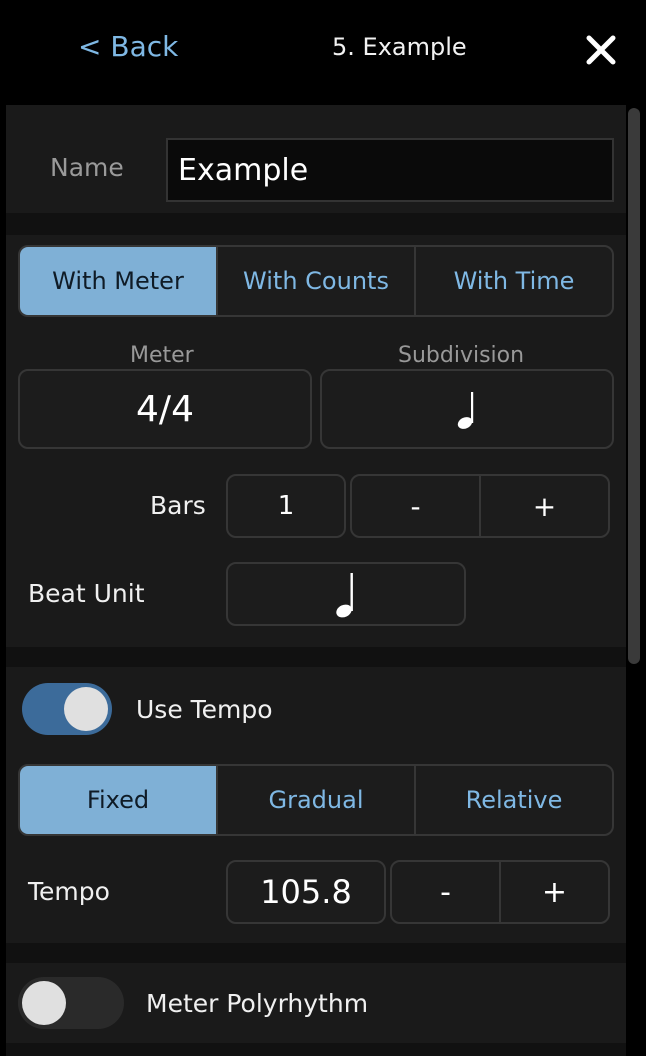  I want to click on beat-unit-label: Beat Unit, so click(86, 593).